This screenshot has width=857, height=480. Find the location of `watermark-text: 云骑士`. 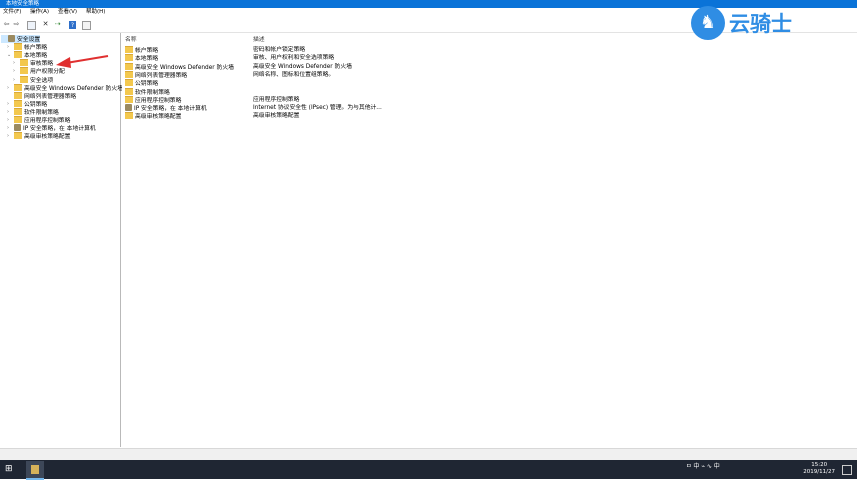

watermark-text: 云骑士 is located at coordinates (760, 24).